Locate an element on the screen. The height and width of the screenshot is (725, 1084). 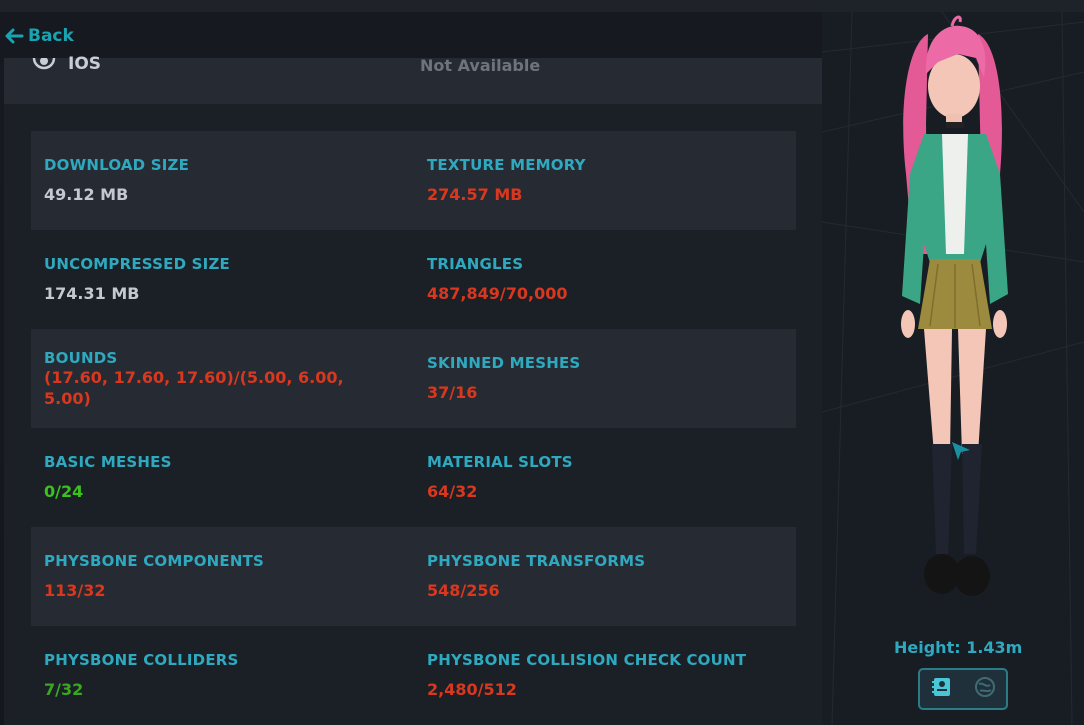
stat-texture-memory: TEXTURE MEMORY 274.57 MB is located at coordinates (607, 180).